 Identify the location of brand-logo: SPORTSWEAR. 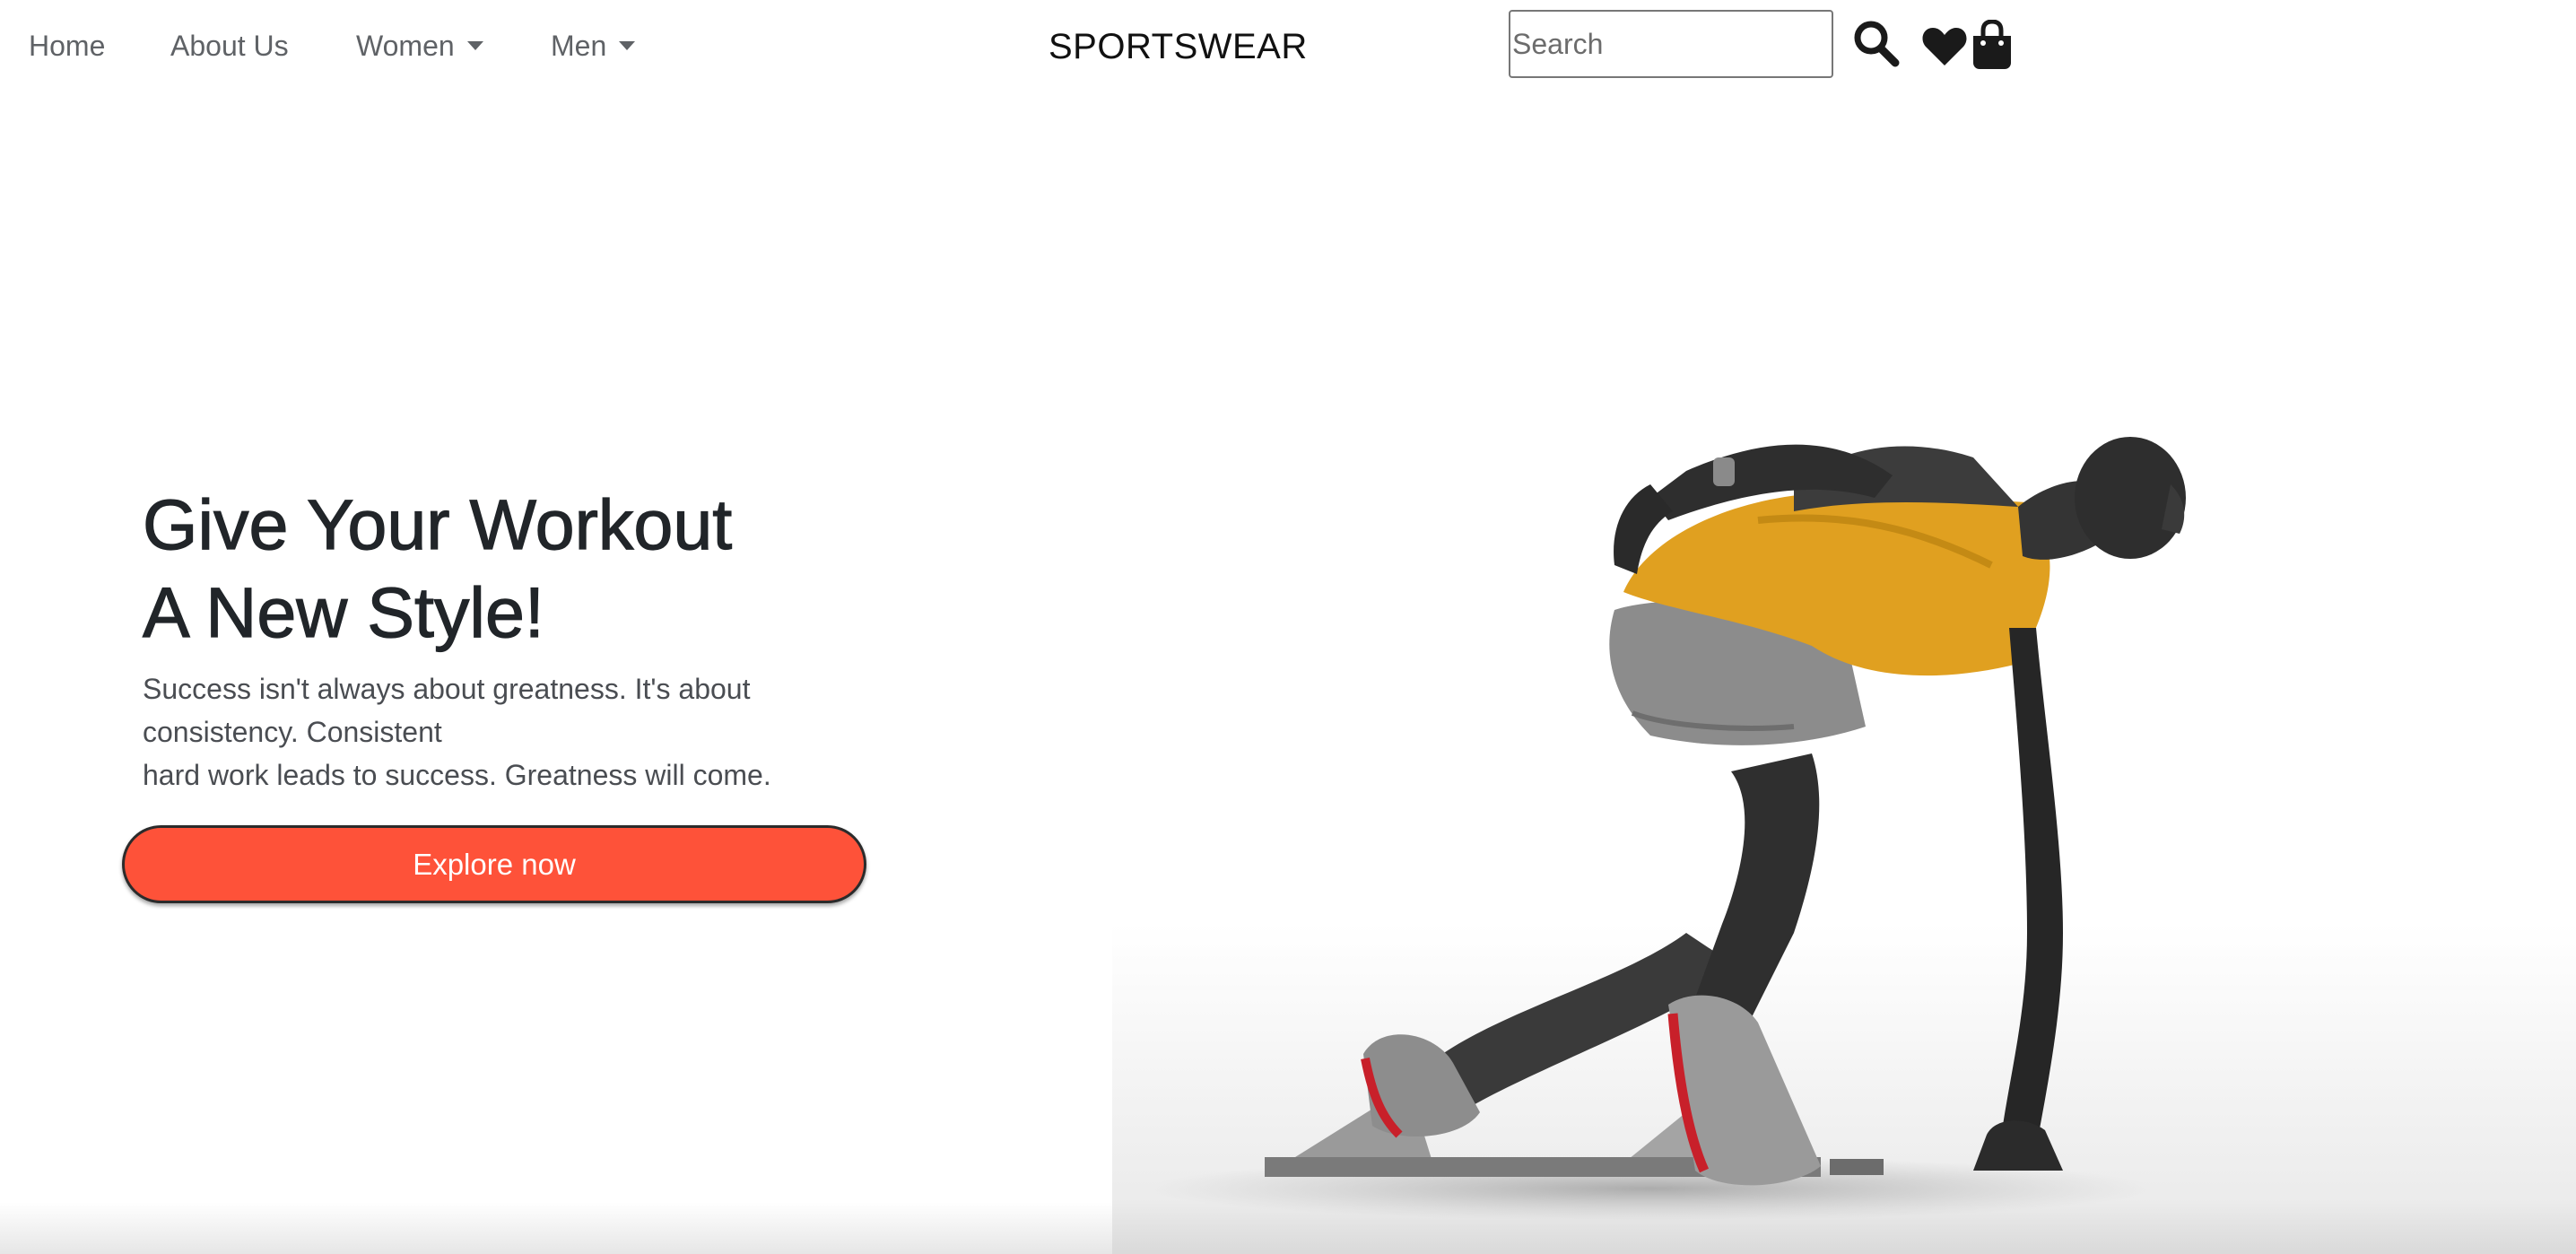
(1178, 46).